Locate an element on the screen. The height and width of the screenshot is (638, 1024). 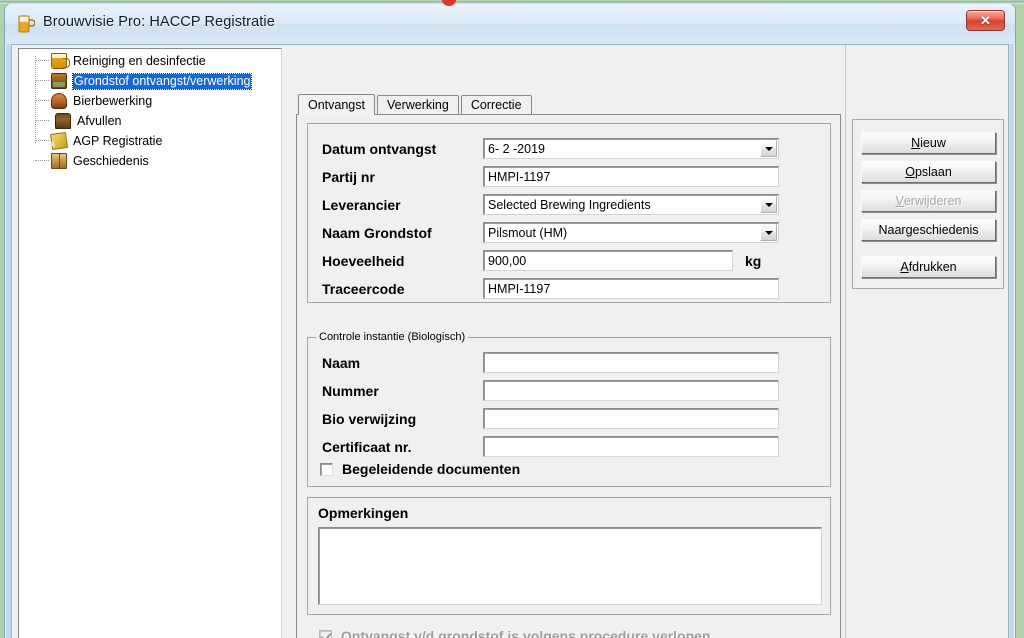
screen-top-strip is located at coordinates (512, 2).